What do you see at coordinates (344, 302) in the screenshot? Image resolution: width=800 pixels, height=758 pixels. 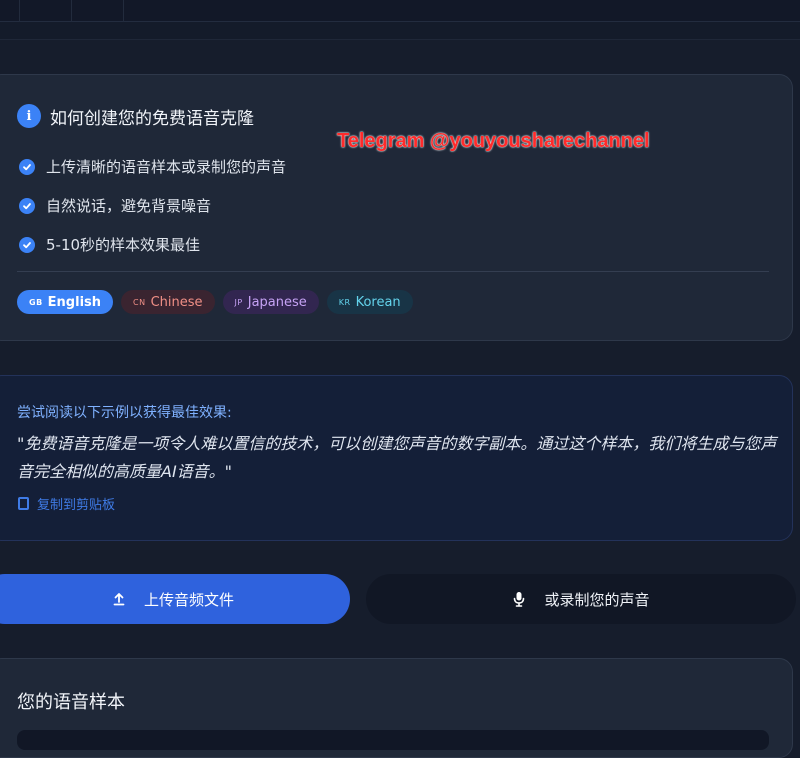 I see `flag-kr-icon: KR` at bounding box center [344, 302].